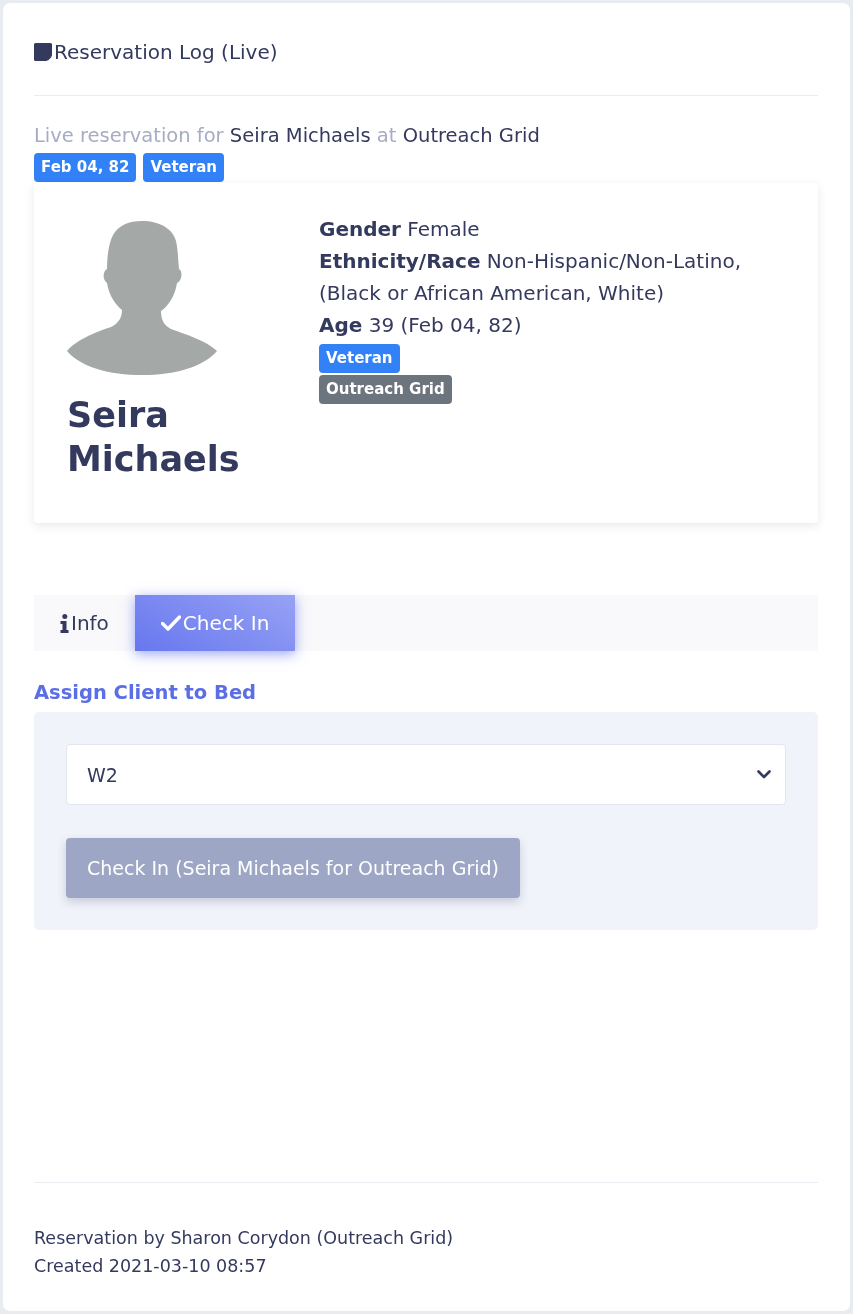 The width and height of the screenshot is (853, 1314). Describe the element at coordinates (43, 52) in the screenshot. I see `note-icon` at that location.